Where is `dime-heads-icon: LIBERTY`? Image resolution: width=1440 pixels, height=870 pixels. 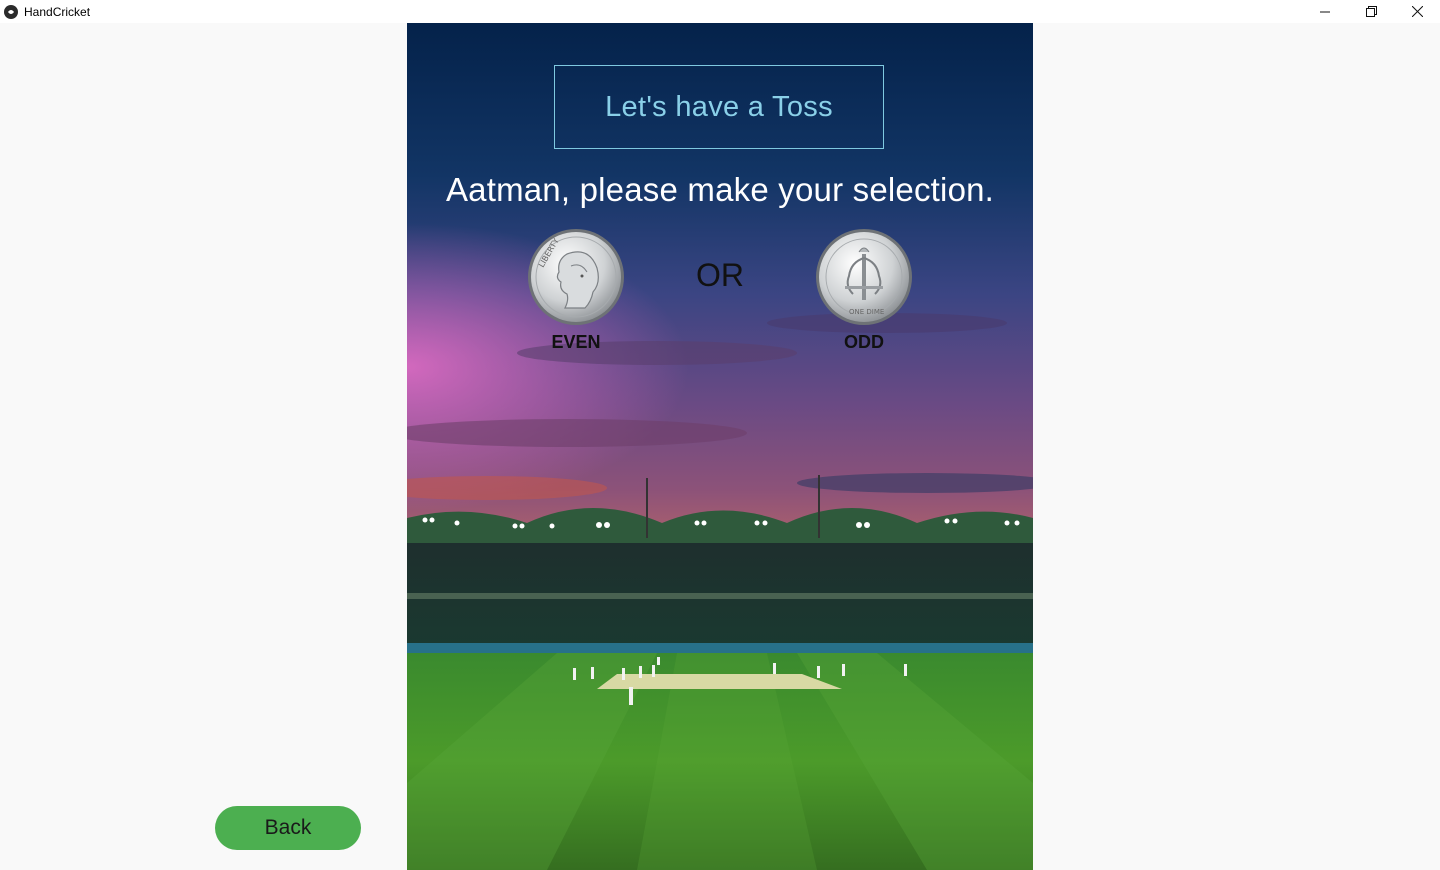 dime-heads-icon: LIBERTY is located at coordinates (576, 277).